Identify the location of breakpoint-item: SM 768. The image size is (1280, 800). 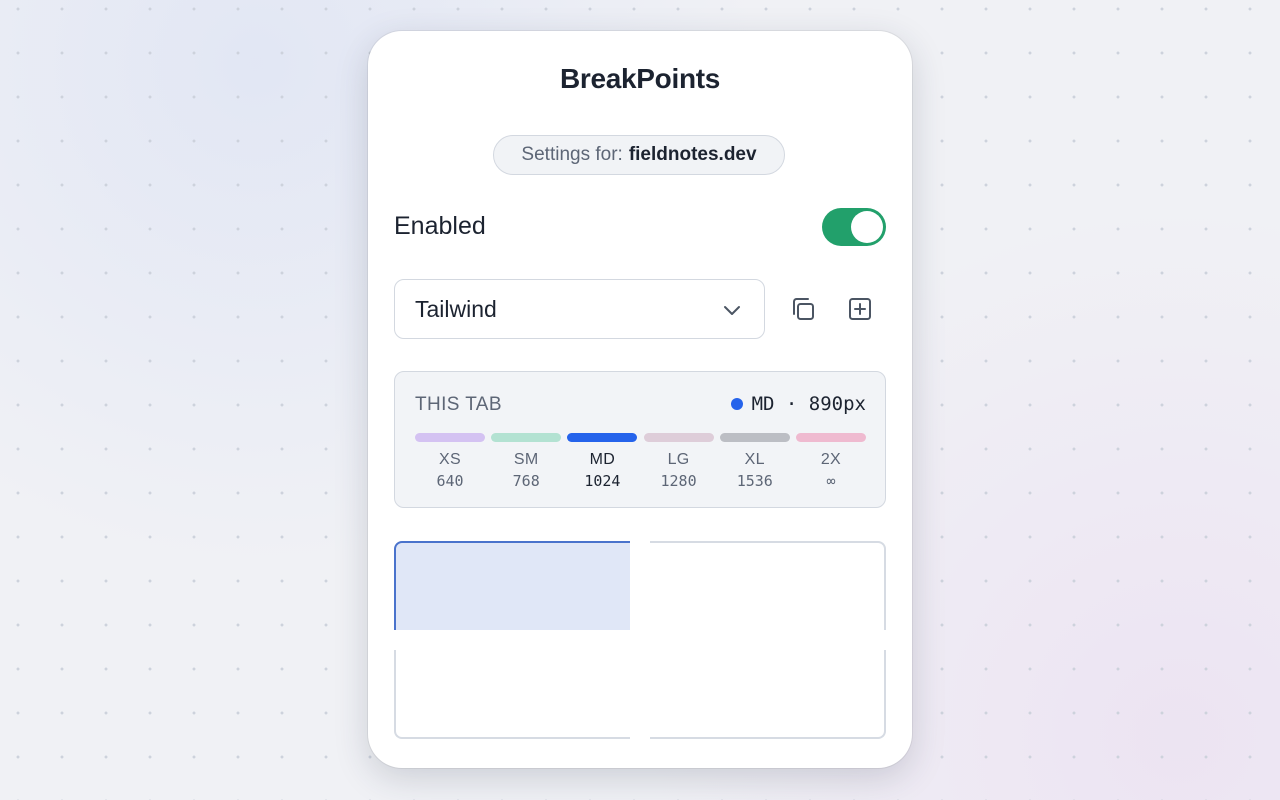
(526, 462).